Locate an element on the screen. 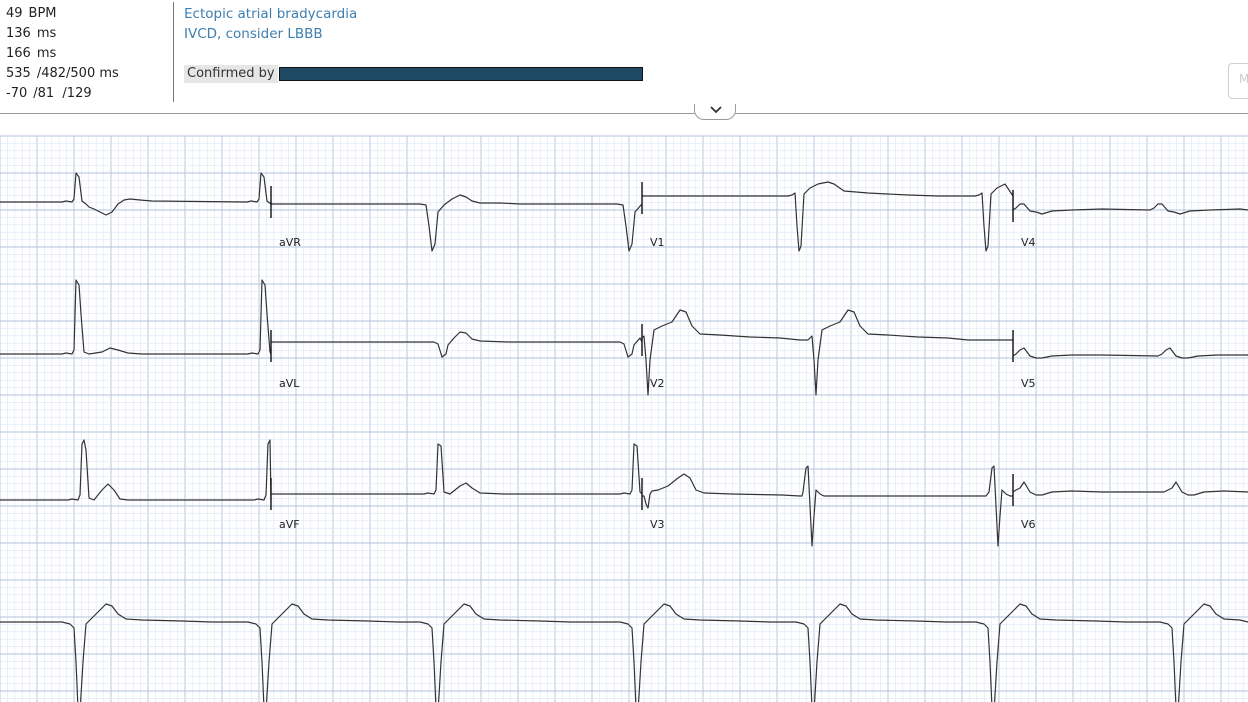  header-divider is located at coordinates (173, 52).